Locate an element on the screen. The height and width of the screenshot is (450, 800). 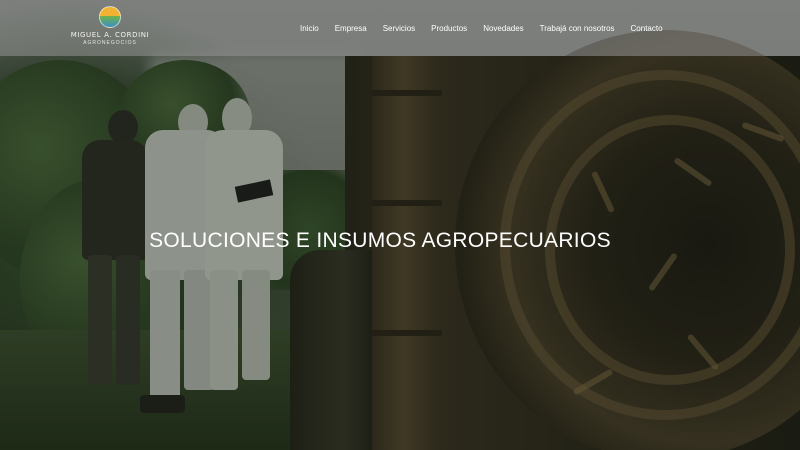
nav-item-servicios: Servicios is located at coordinates (399, 28).